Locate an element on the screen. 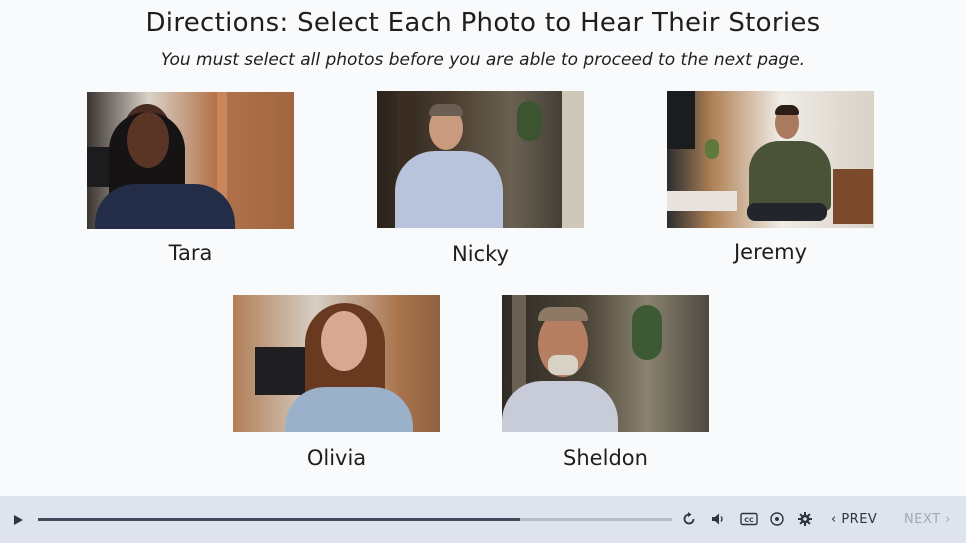  person-legs is located at coordinates (787, 212).